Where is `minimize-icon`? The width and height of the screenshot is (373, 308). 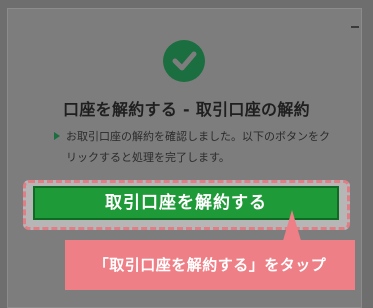 minimize-icon is located at coordinates (355, 27).